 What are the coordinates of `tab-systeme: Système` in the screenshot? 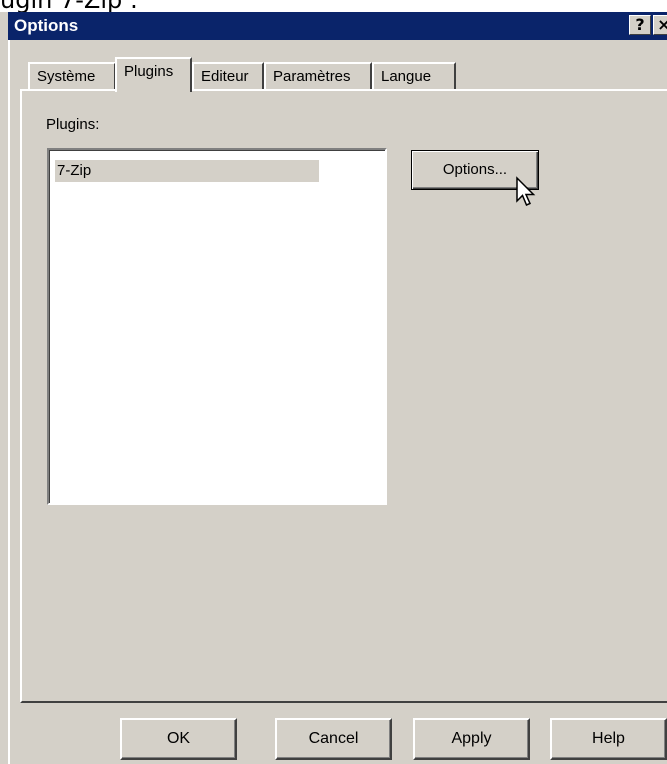 It's located at (72, 76).